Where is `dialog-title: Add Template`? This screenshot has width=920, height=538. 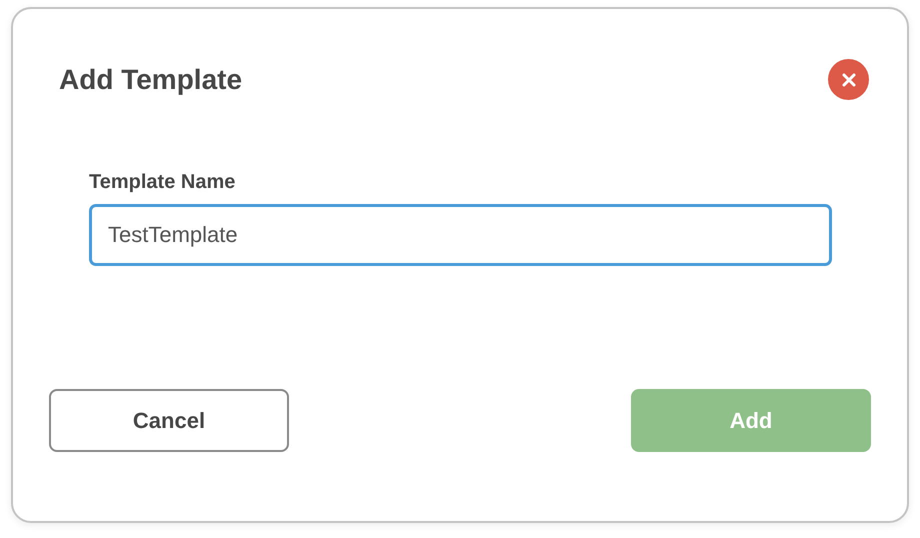 dialog-title: Add Template is located at coordinates (150, 79).